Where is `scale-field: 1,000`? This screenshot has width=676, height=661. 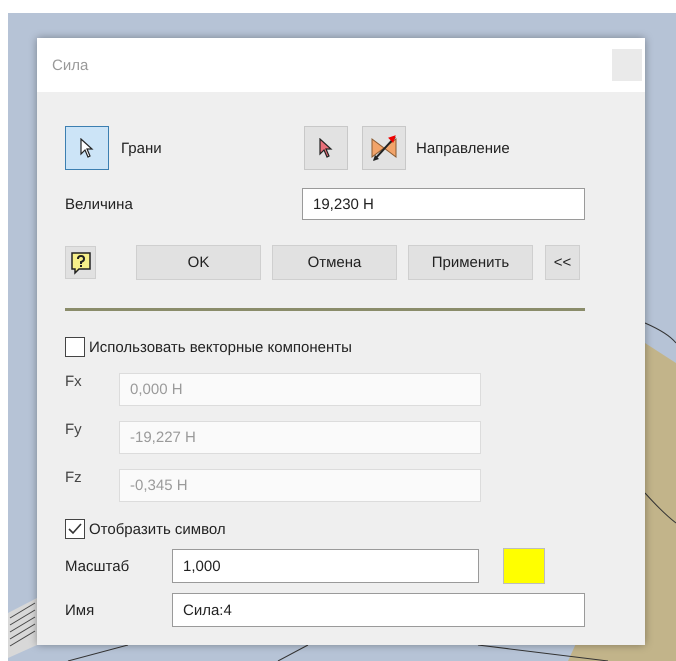 scale-field: 1,000 is located at coordinates (325, 566).